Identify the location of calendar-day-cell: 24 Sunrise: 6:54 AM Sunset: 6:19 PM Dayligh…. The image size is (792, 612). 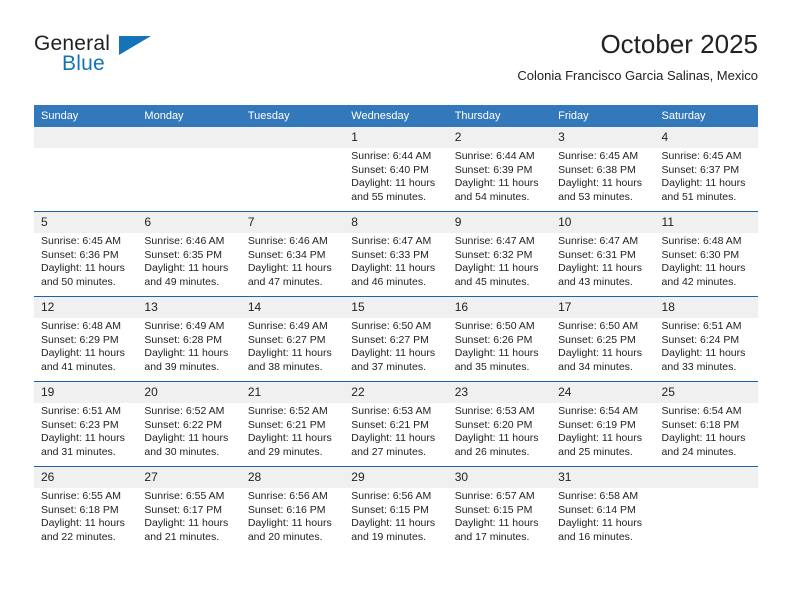
(603, 424).